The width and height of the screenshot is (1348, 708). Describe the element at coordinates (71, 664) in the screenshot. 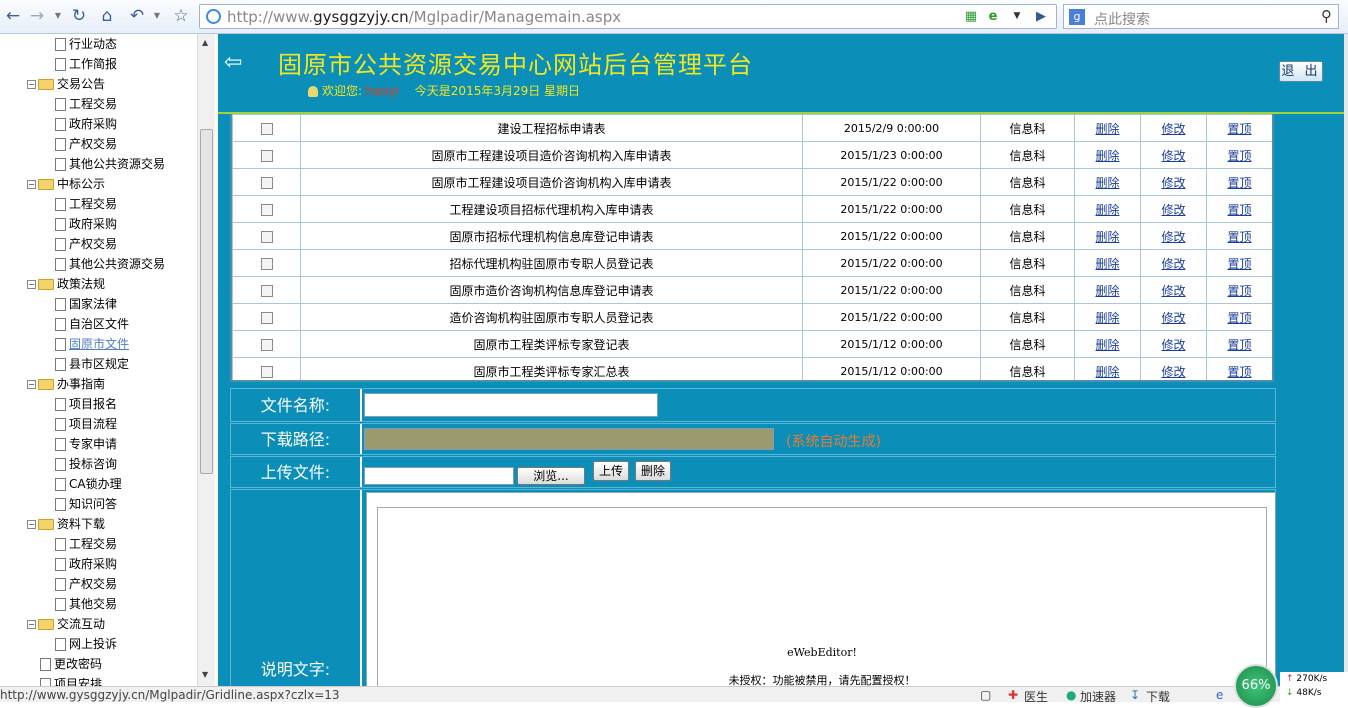

I see `sidebar-item: 更改密码` at that location.